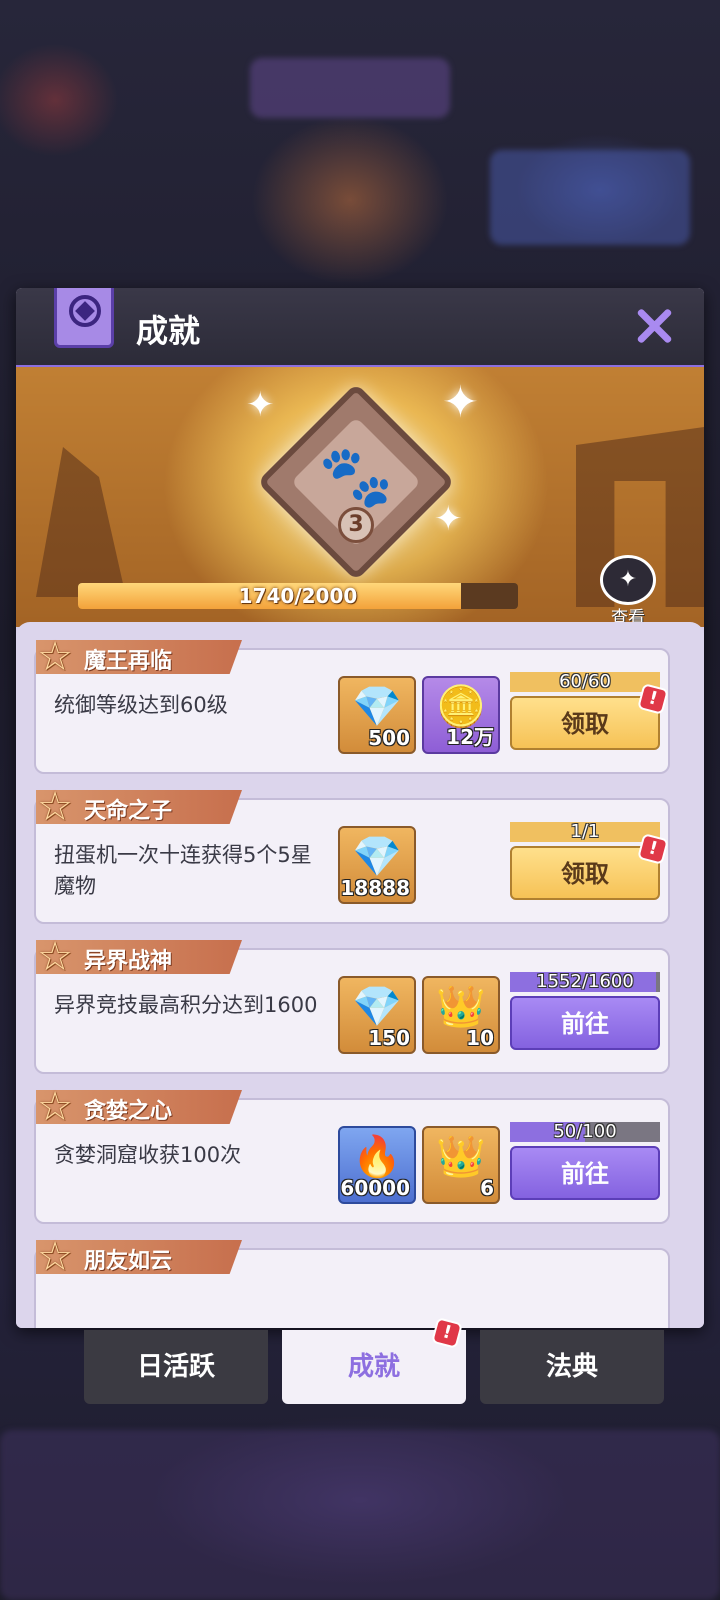  Describe the element at coordinates (377, 1157) in the screenshot. I see `blue-flame-icon: 🔥` at that location.